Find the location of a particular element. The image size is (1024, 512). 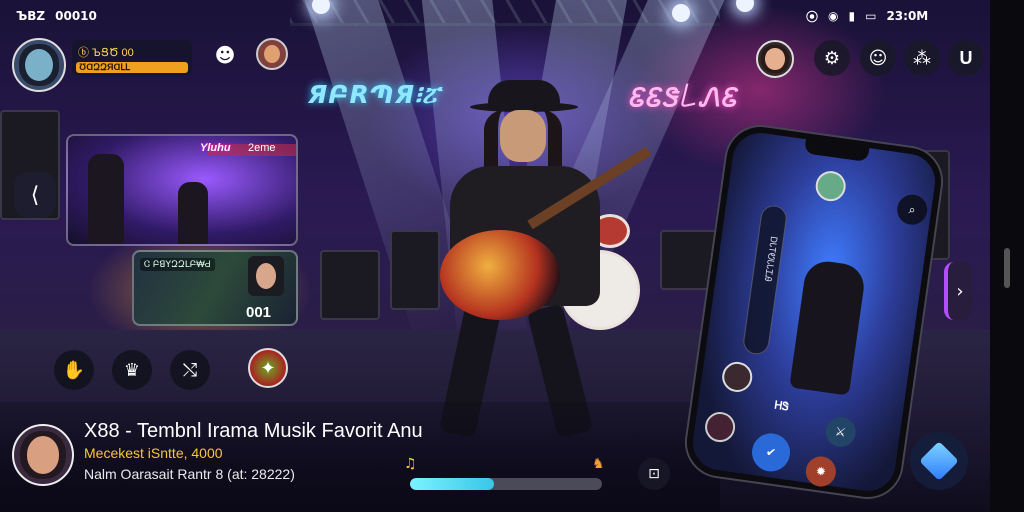

lock-icon: ⊡ is located at coordinates (654, 474).